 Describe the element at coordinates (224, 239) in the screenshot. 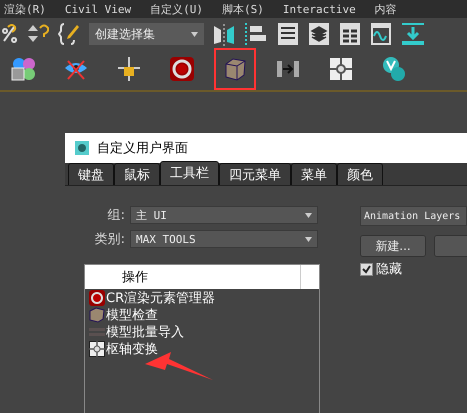

I see `category-dropdown: MAX TOOLS` at that location.